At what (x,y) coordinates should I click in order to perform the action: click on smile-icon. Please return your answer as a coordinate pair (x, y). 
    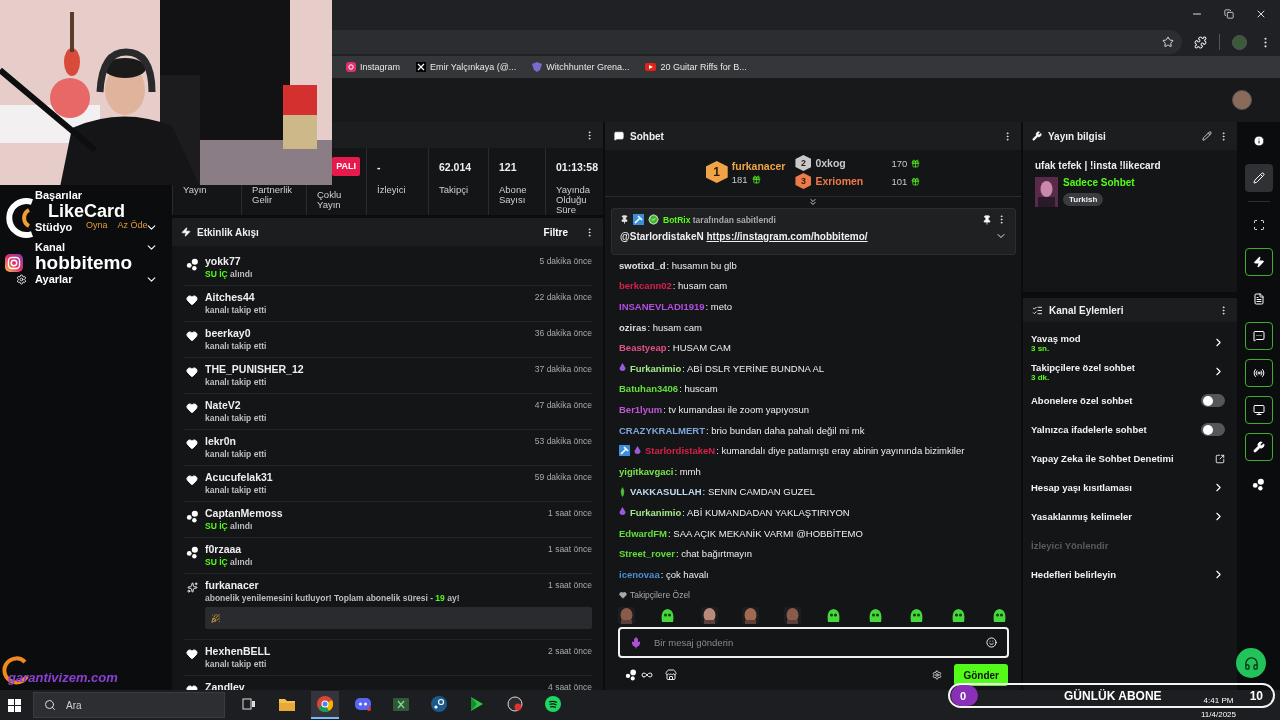
    Looking at the image, I should click on (991, 642).